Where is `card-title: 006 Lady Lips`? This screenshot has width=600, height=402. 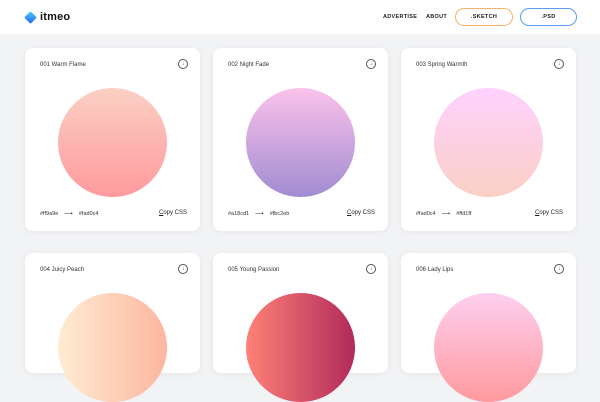 card-title: 006 Lady Lips is located at coordinates (435, 270).